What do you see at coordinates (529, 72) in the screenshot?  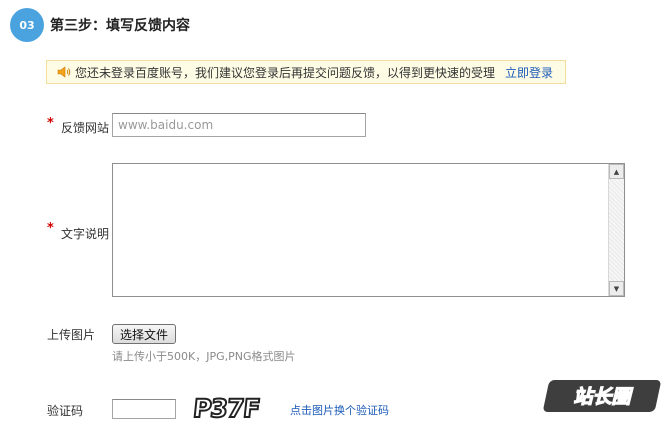 I see `login-link: 立即登录` at bounding box center [529, 72].